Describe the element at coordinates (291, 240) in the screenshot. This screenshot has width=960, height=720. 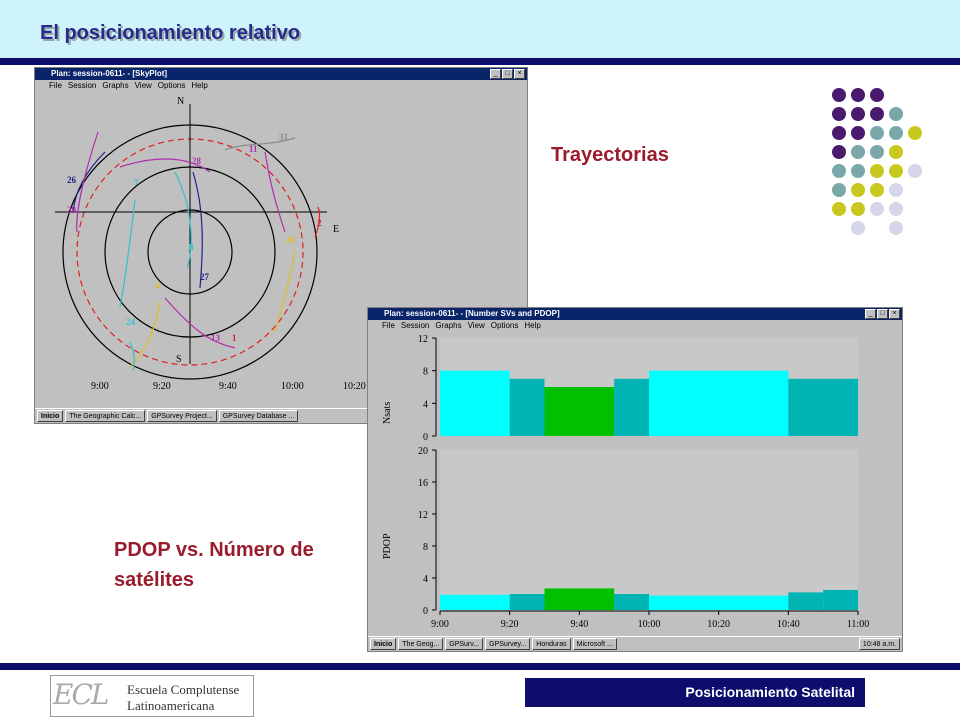
I see `sat-20: 20` at that location.